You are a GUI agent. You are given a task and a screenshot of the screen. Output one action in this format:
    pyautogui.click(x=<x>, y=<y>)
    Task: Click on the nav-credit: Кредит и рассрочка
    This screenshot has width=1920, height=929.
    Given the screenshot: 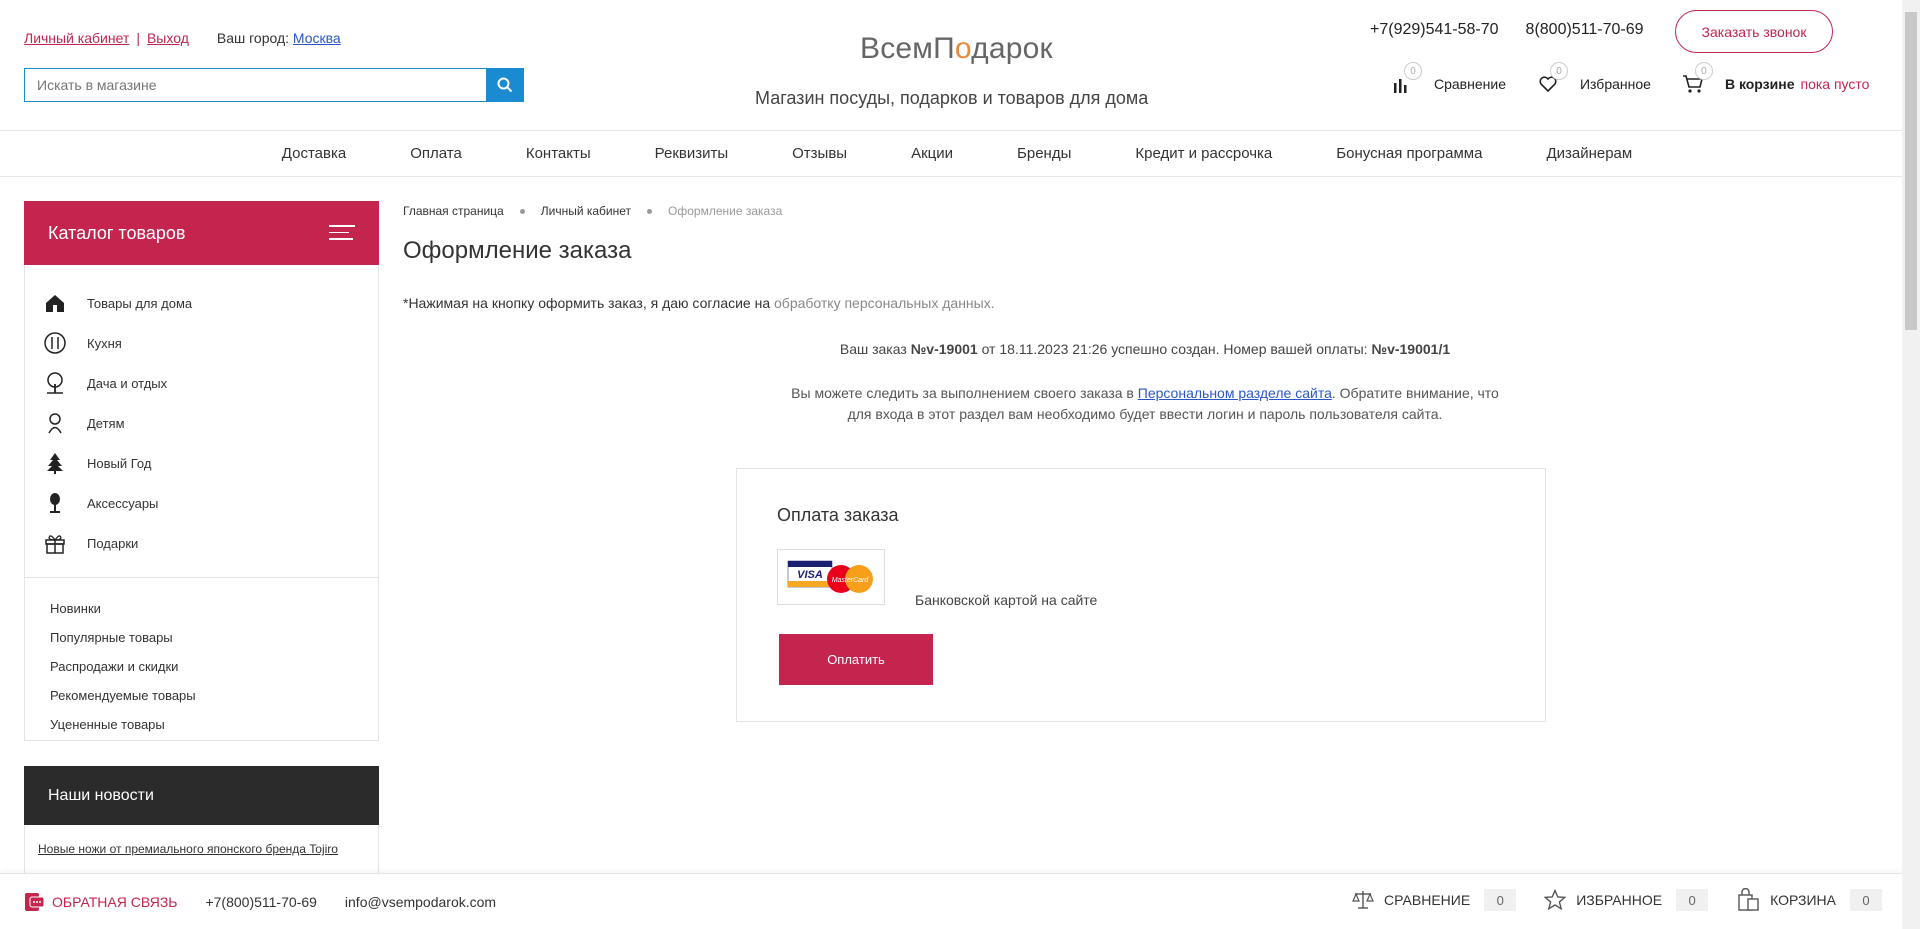 What is the action you would take?
    pyautogui.click(x=1203, y=153)
    